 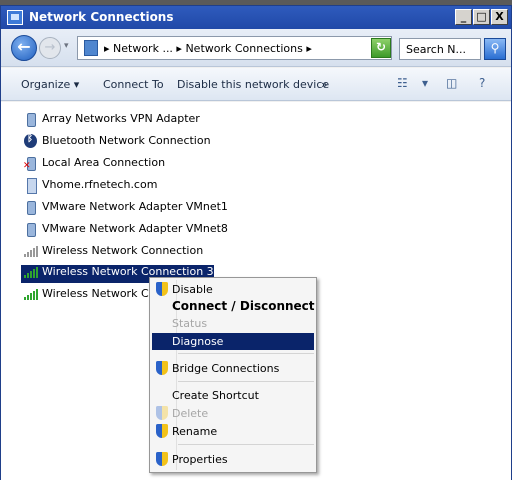 What do you see at coordinates (495, 49) in the screenshot?
I see `search-icon: ⚲` at bounding box center [495, 49].